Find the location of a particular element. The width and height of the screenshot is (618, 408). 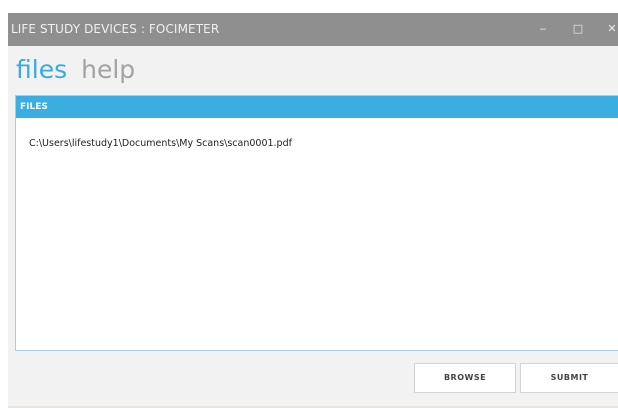

minimize-icon: ‒ is located at coordinates (543, 29).